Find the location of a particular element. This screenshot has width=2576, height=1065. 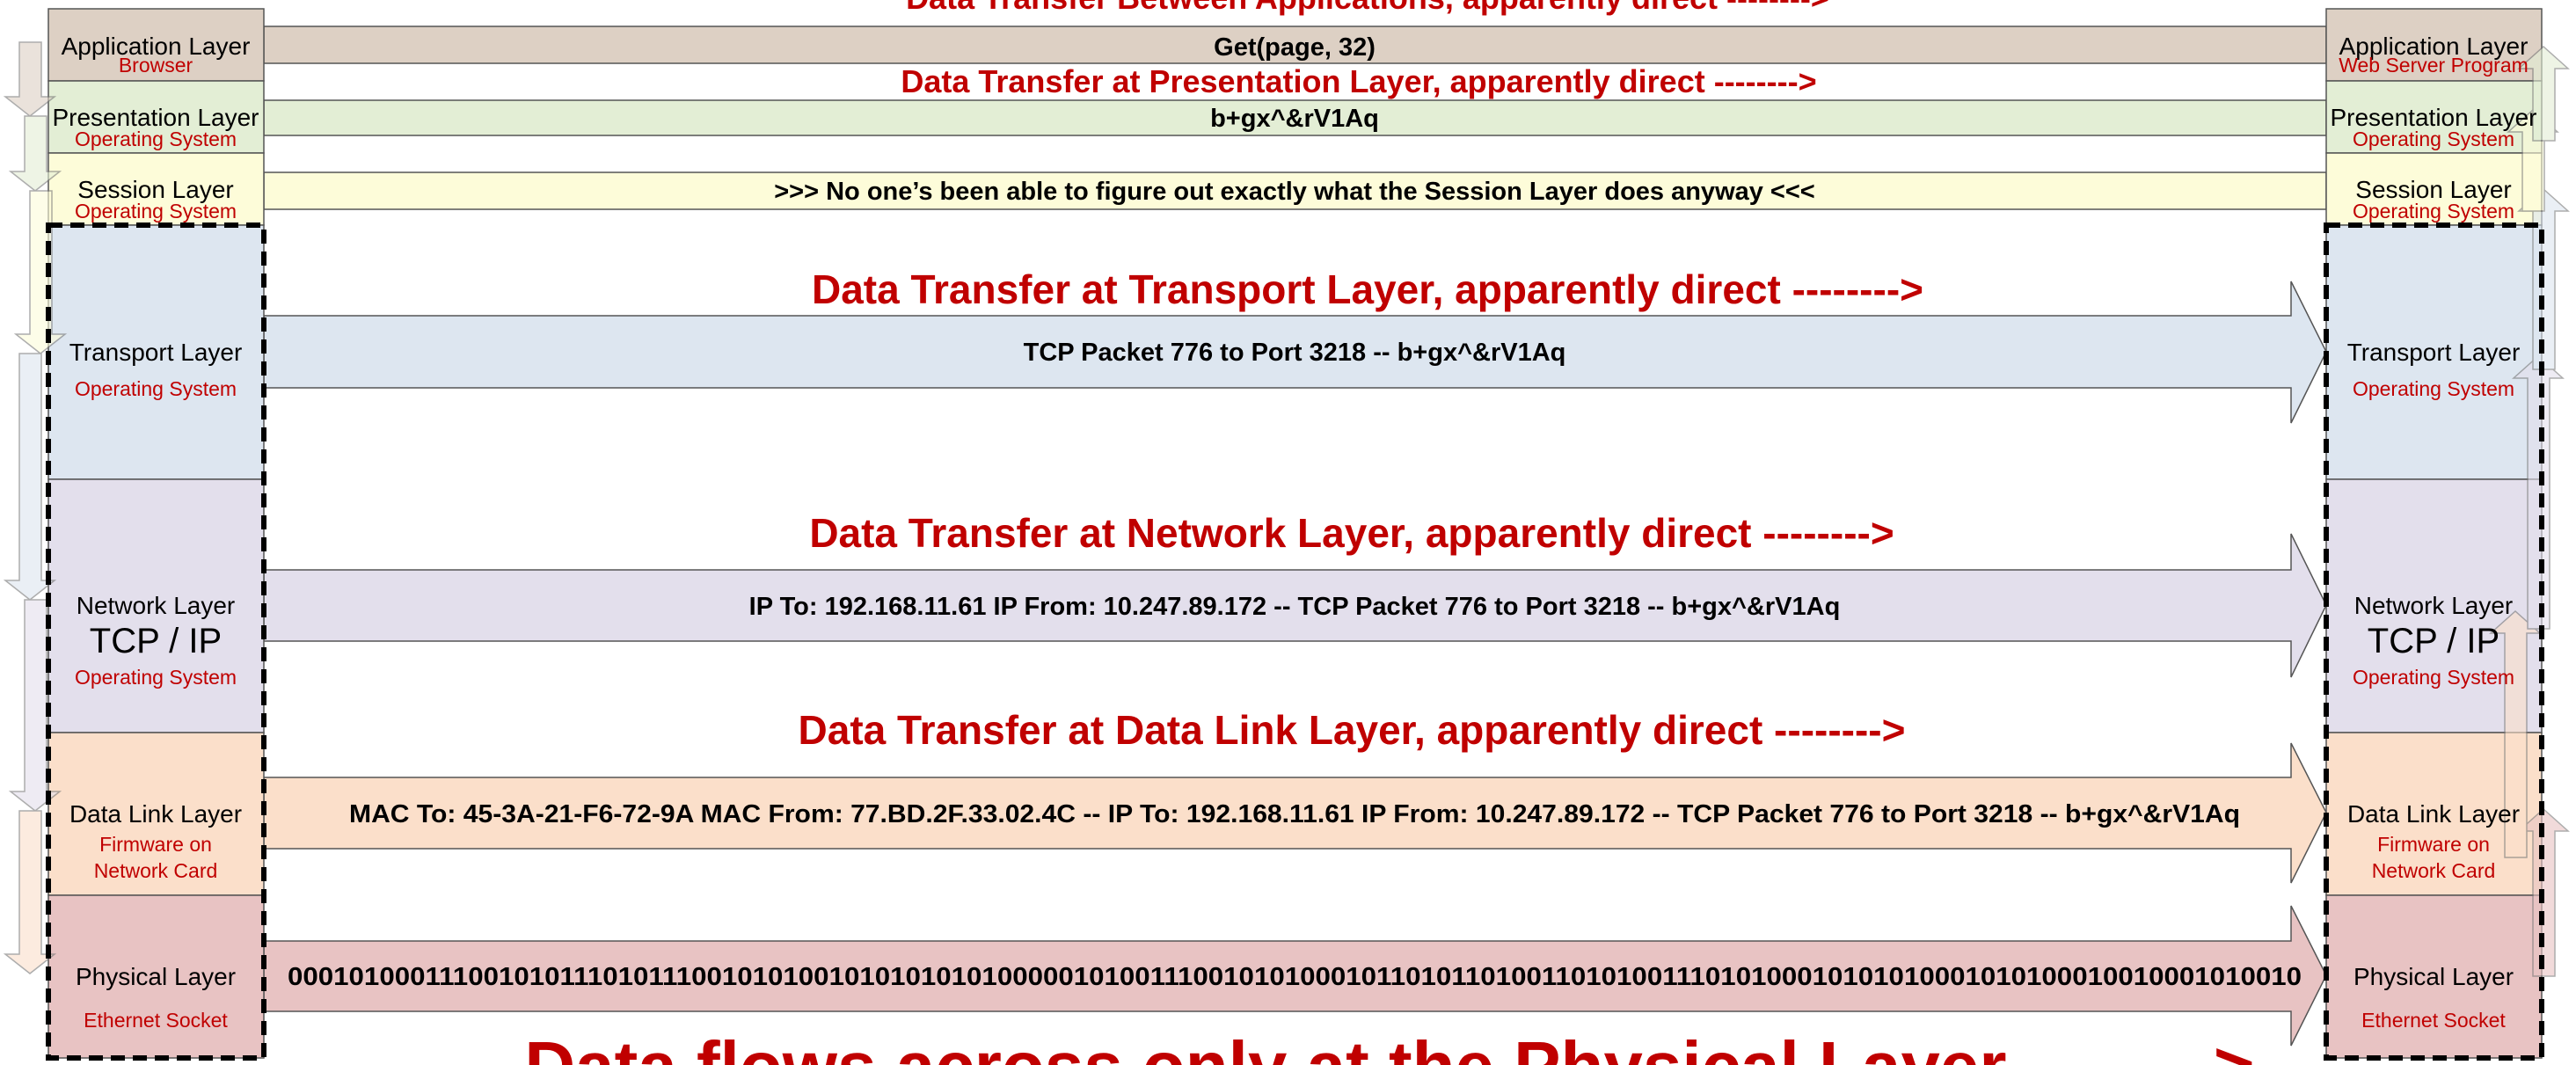

left-application-sub: Browser is located at coordinates (156, 65).